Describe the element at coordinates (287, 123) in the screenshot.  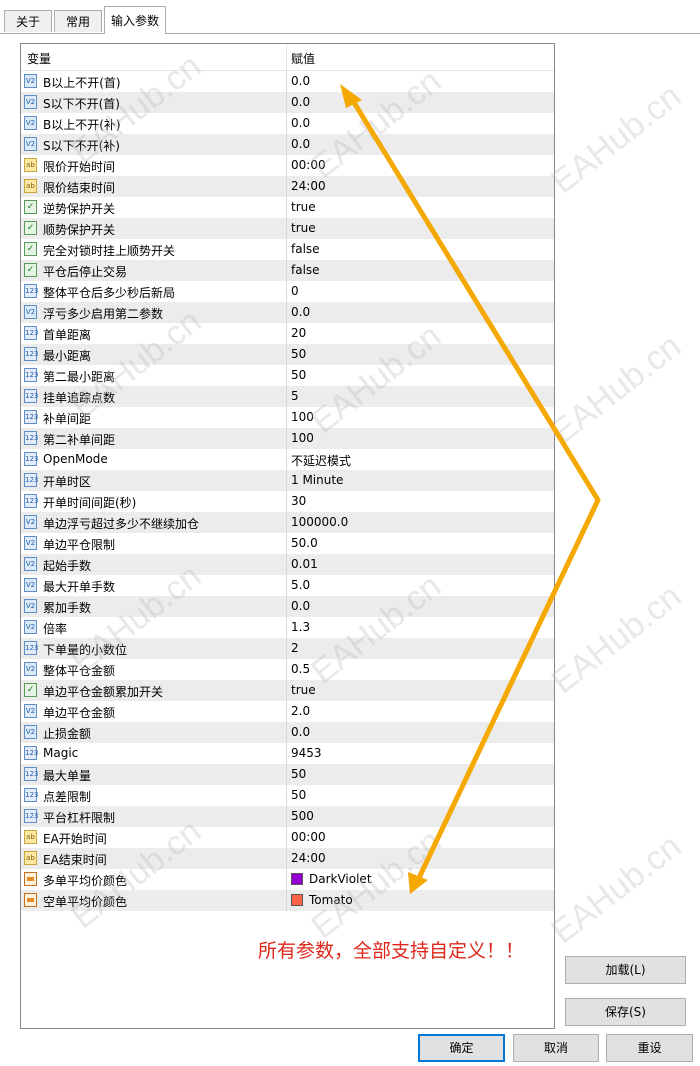
I see `table-row: V2 B以上不开(补) 0.0` at that location.